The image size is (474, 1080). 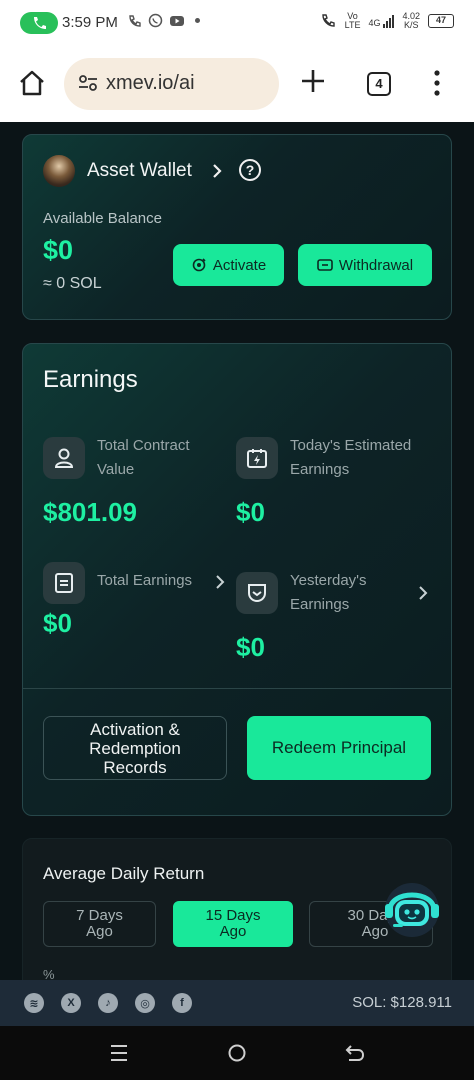 What do you see at coordinates (379, 84) in the screenshot?
I see `tab-switcher-button: 4` at bounding box center [379, 84].